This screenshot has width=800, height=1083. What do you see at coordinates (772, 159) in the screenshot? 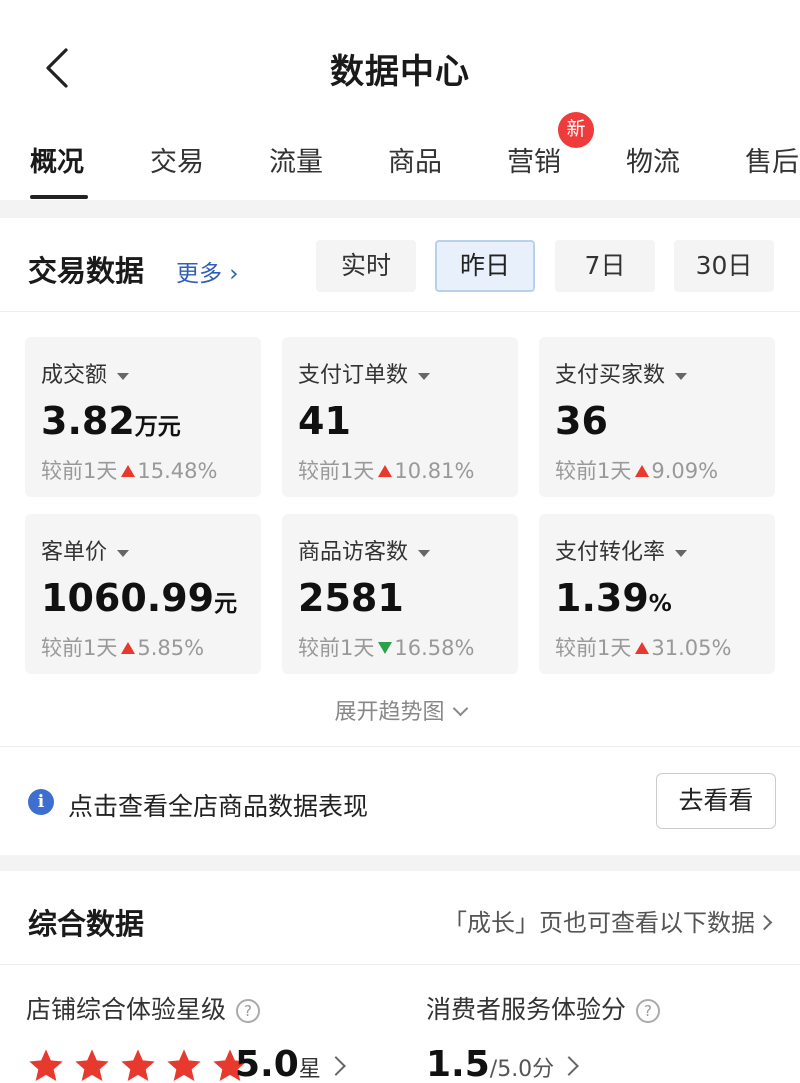
I see `tab-after-sales: 售后` at bounding box center [772, 159].